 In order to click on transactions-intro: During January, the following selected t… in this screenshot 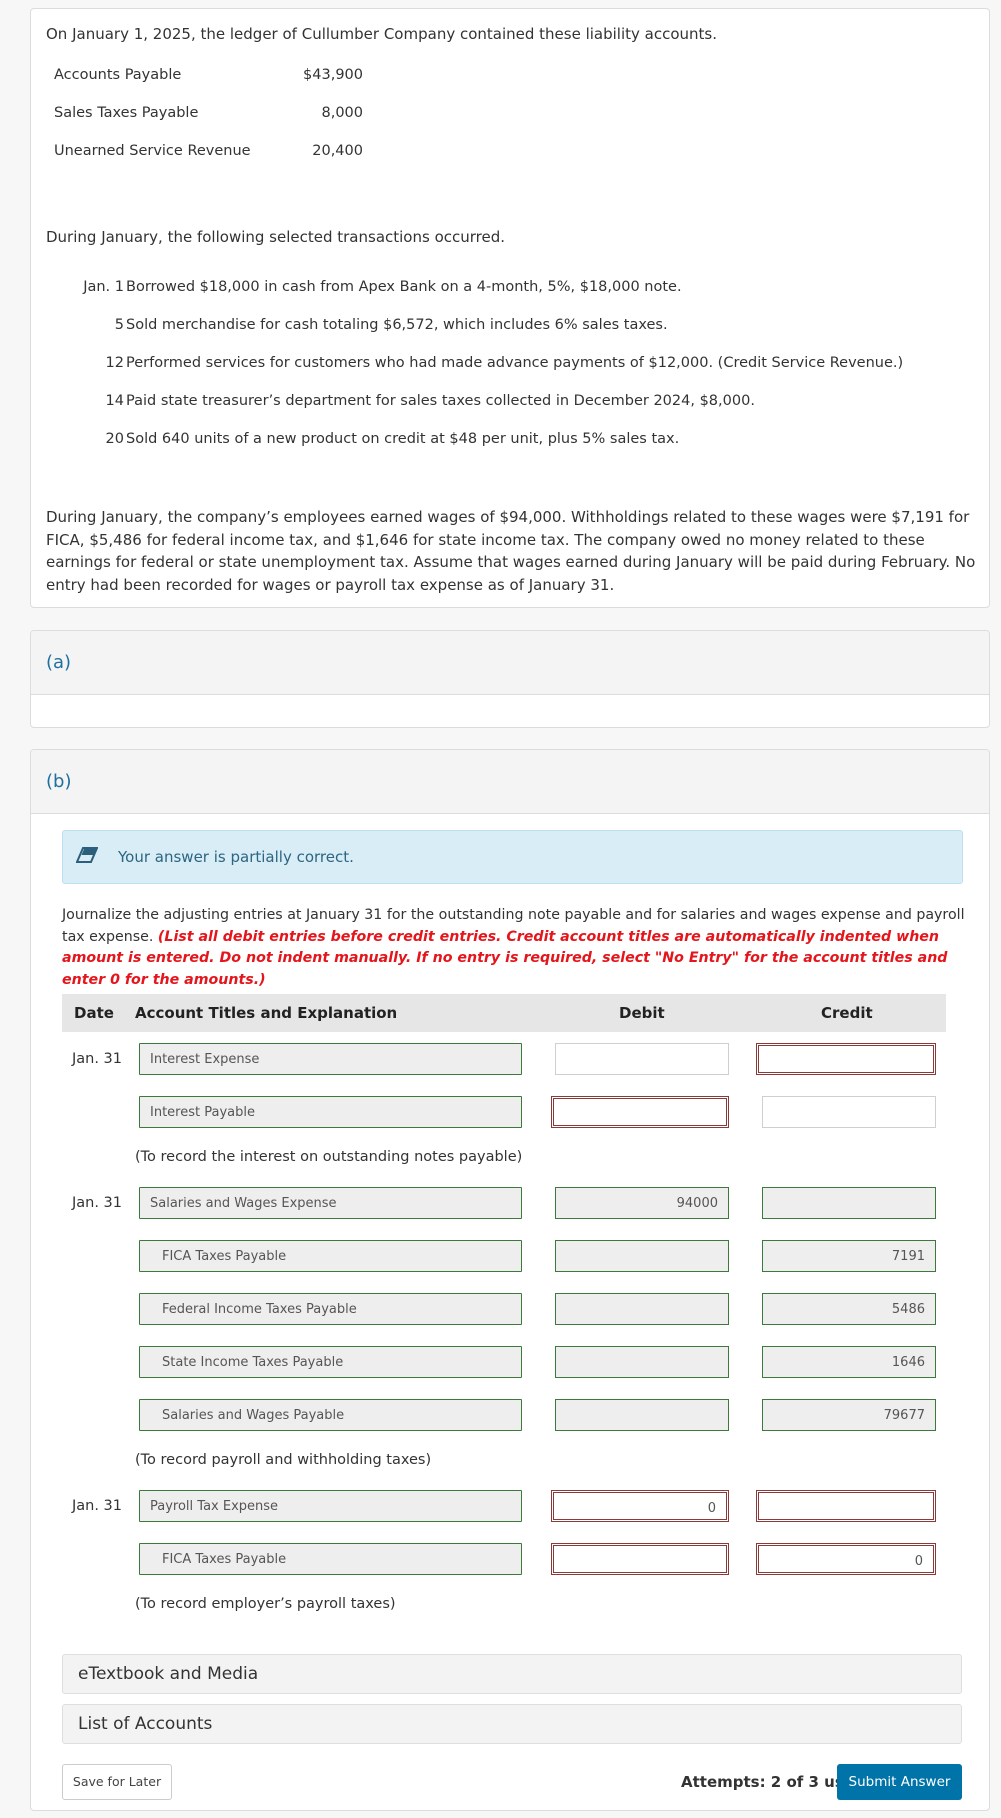, I will do `click(276, 237)`.